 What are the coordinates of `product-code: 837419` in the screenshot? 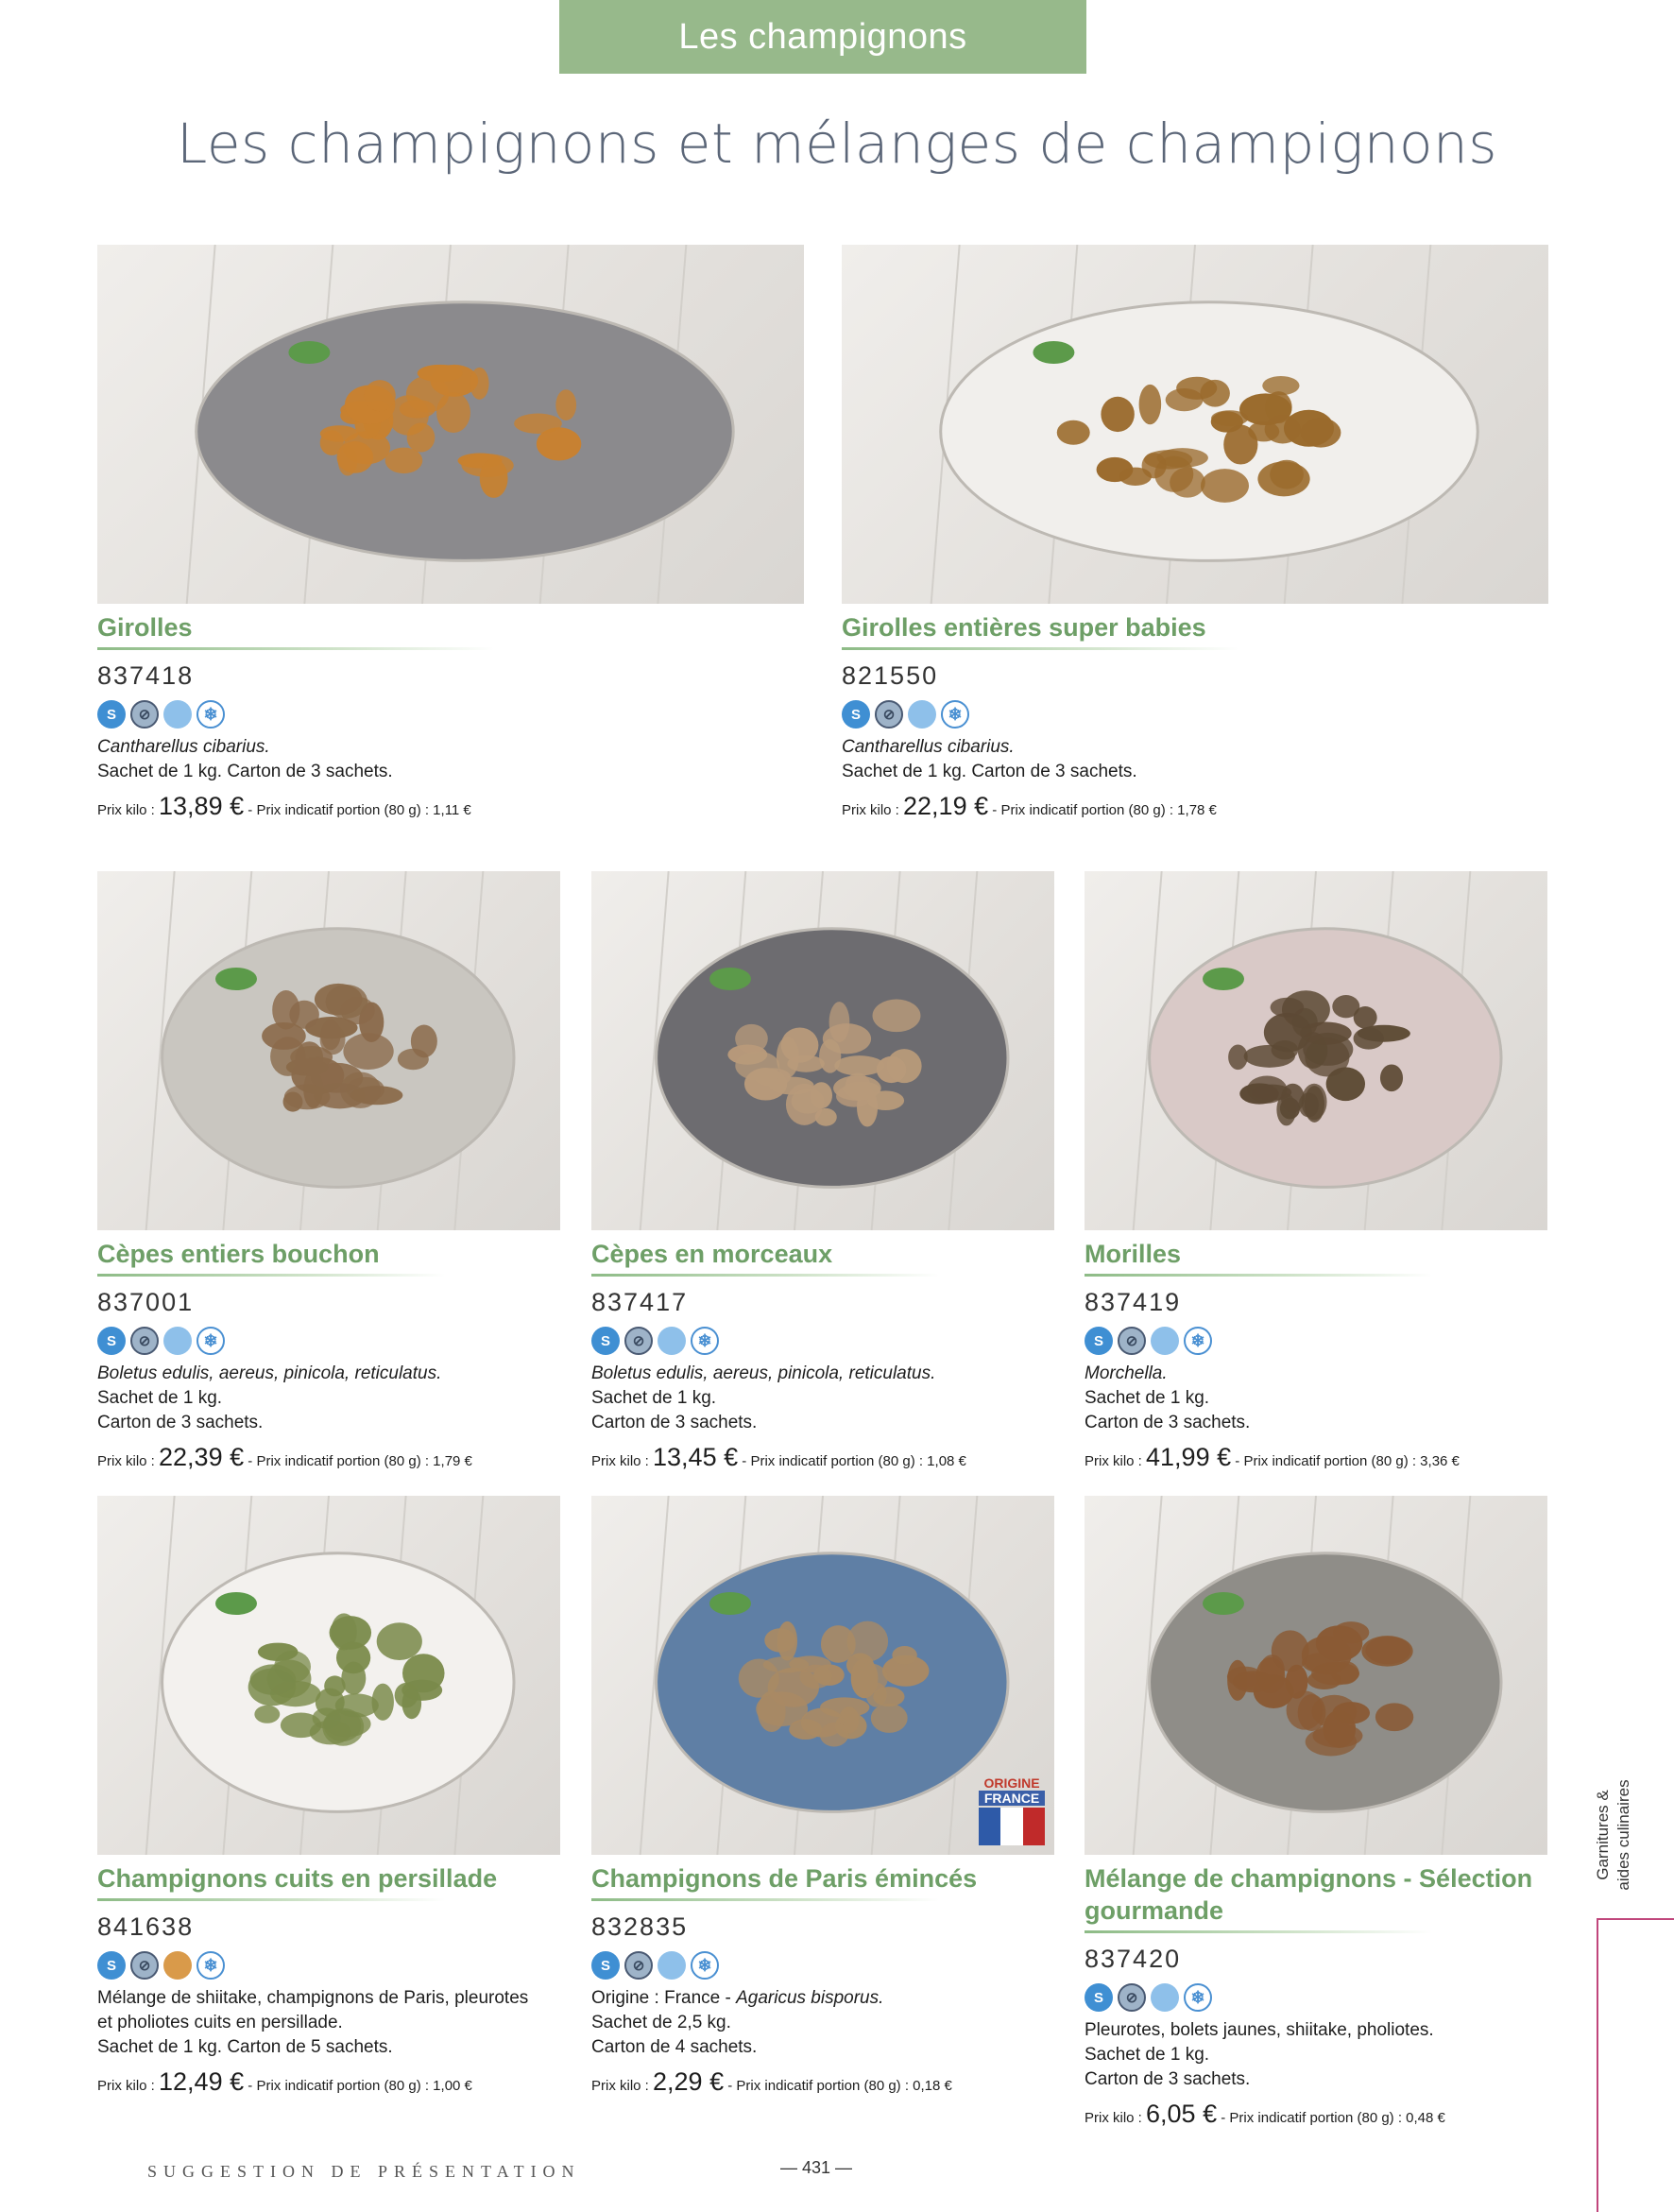 It's located at (1133, 1302).